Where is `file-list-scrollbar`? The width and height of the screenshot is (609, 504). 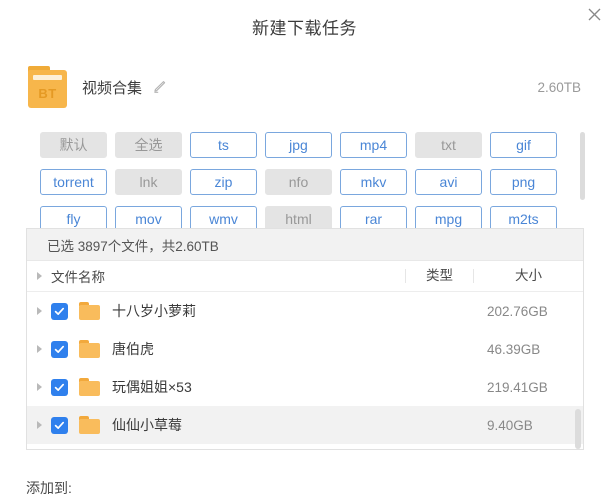
file-list-scrollbar is located at coordinates (578, 429).